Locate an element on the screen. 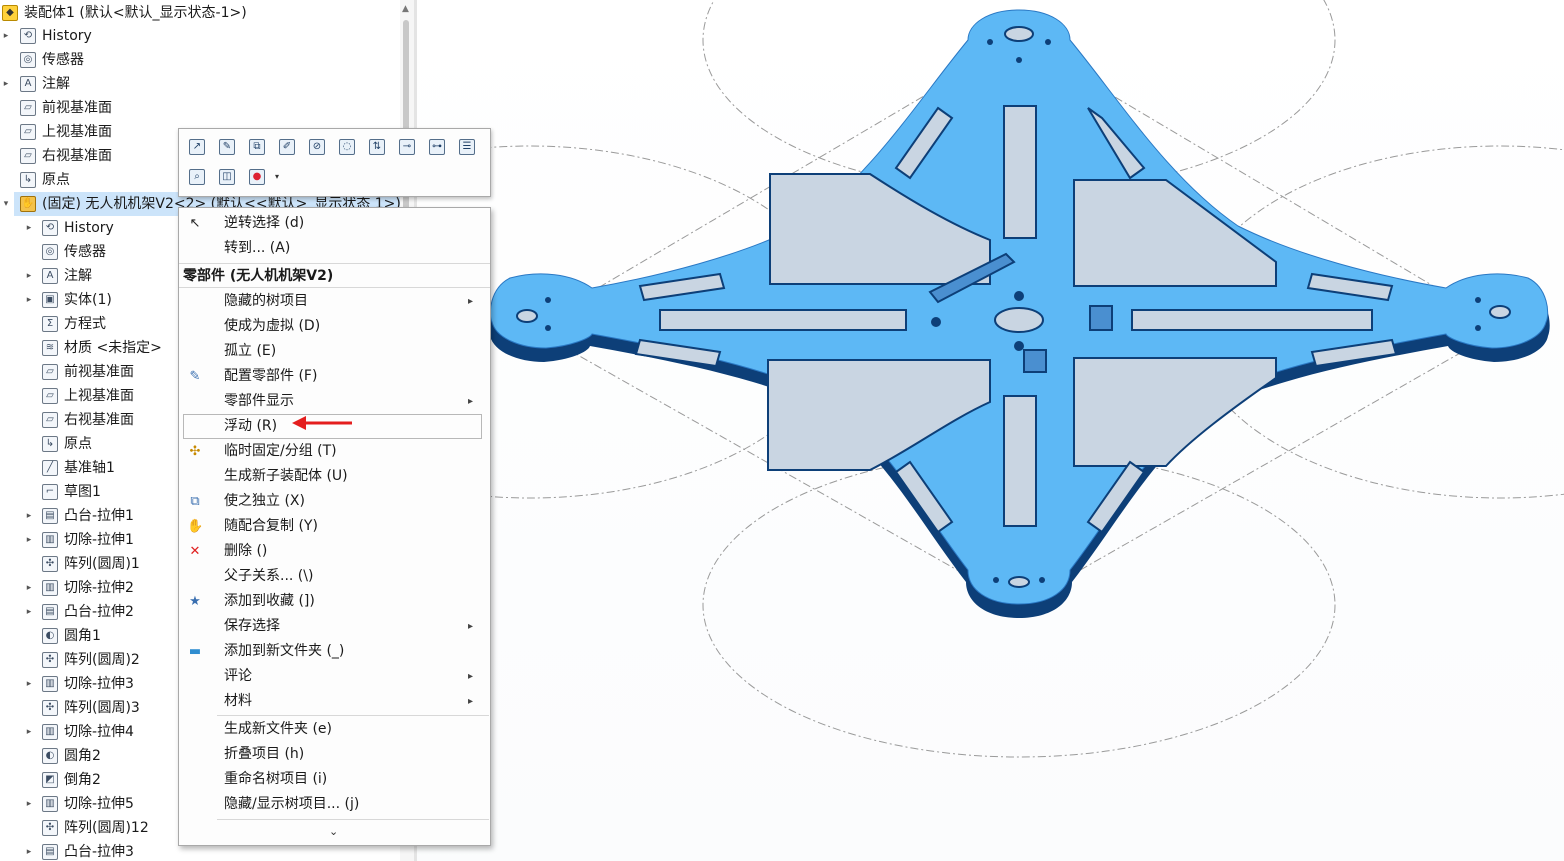 The width and height of the screenshot is (1564, 861). tree-item: ◆ 装配体1 (默认<默认_显示状态-1>) is located at coordinates (200, 13).